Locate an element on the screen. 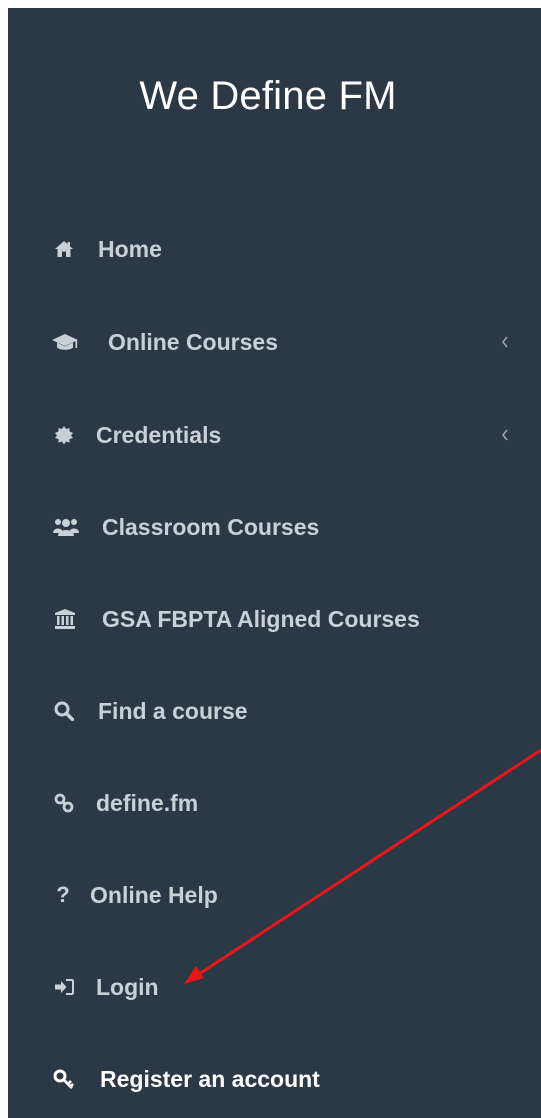 This screenshot has width=541, height=1118. brand-title: We Define FM is located at coordinates (268, 96).